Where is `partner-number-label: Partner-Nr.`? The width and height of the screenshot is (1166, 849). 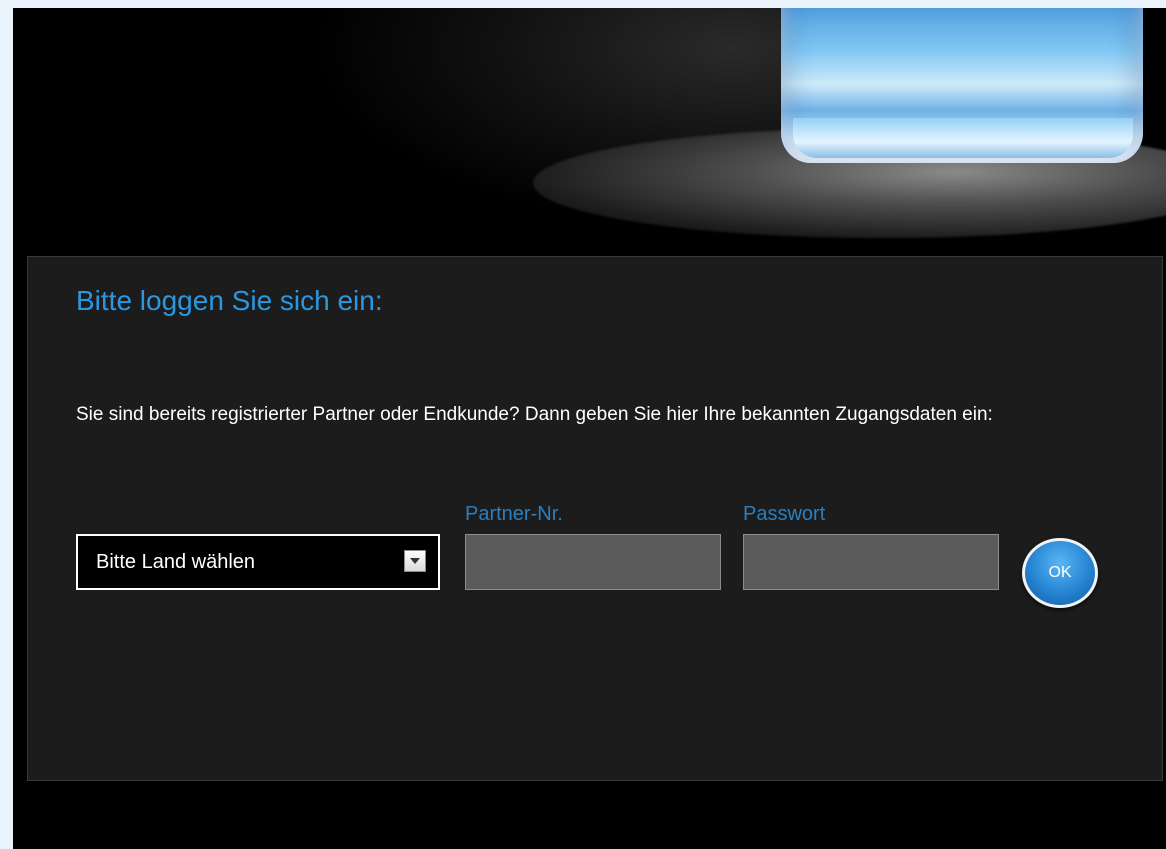
partner-number-label: Partner-Nr. is located at coordinates (514, 514).